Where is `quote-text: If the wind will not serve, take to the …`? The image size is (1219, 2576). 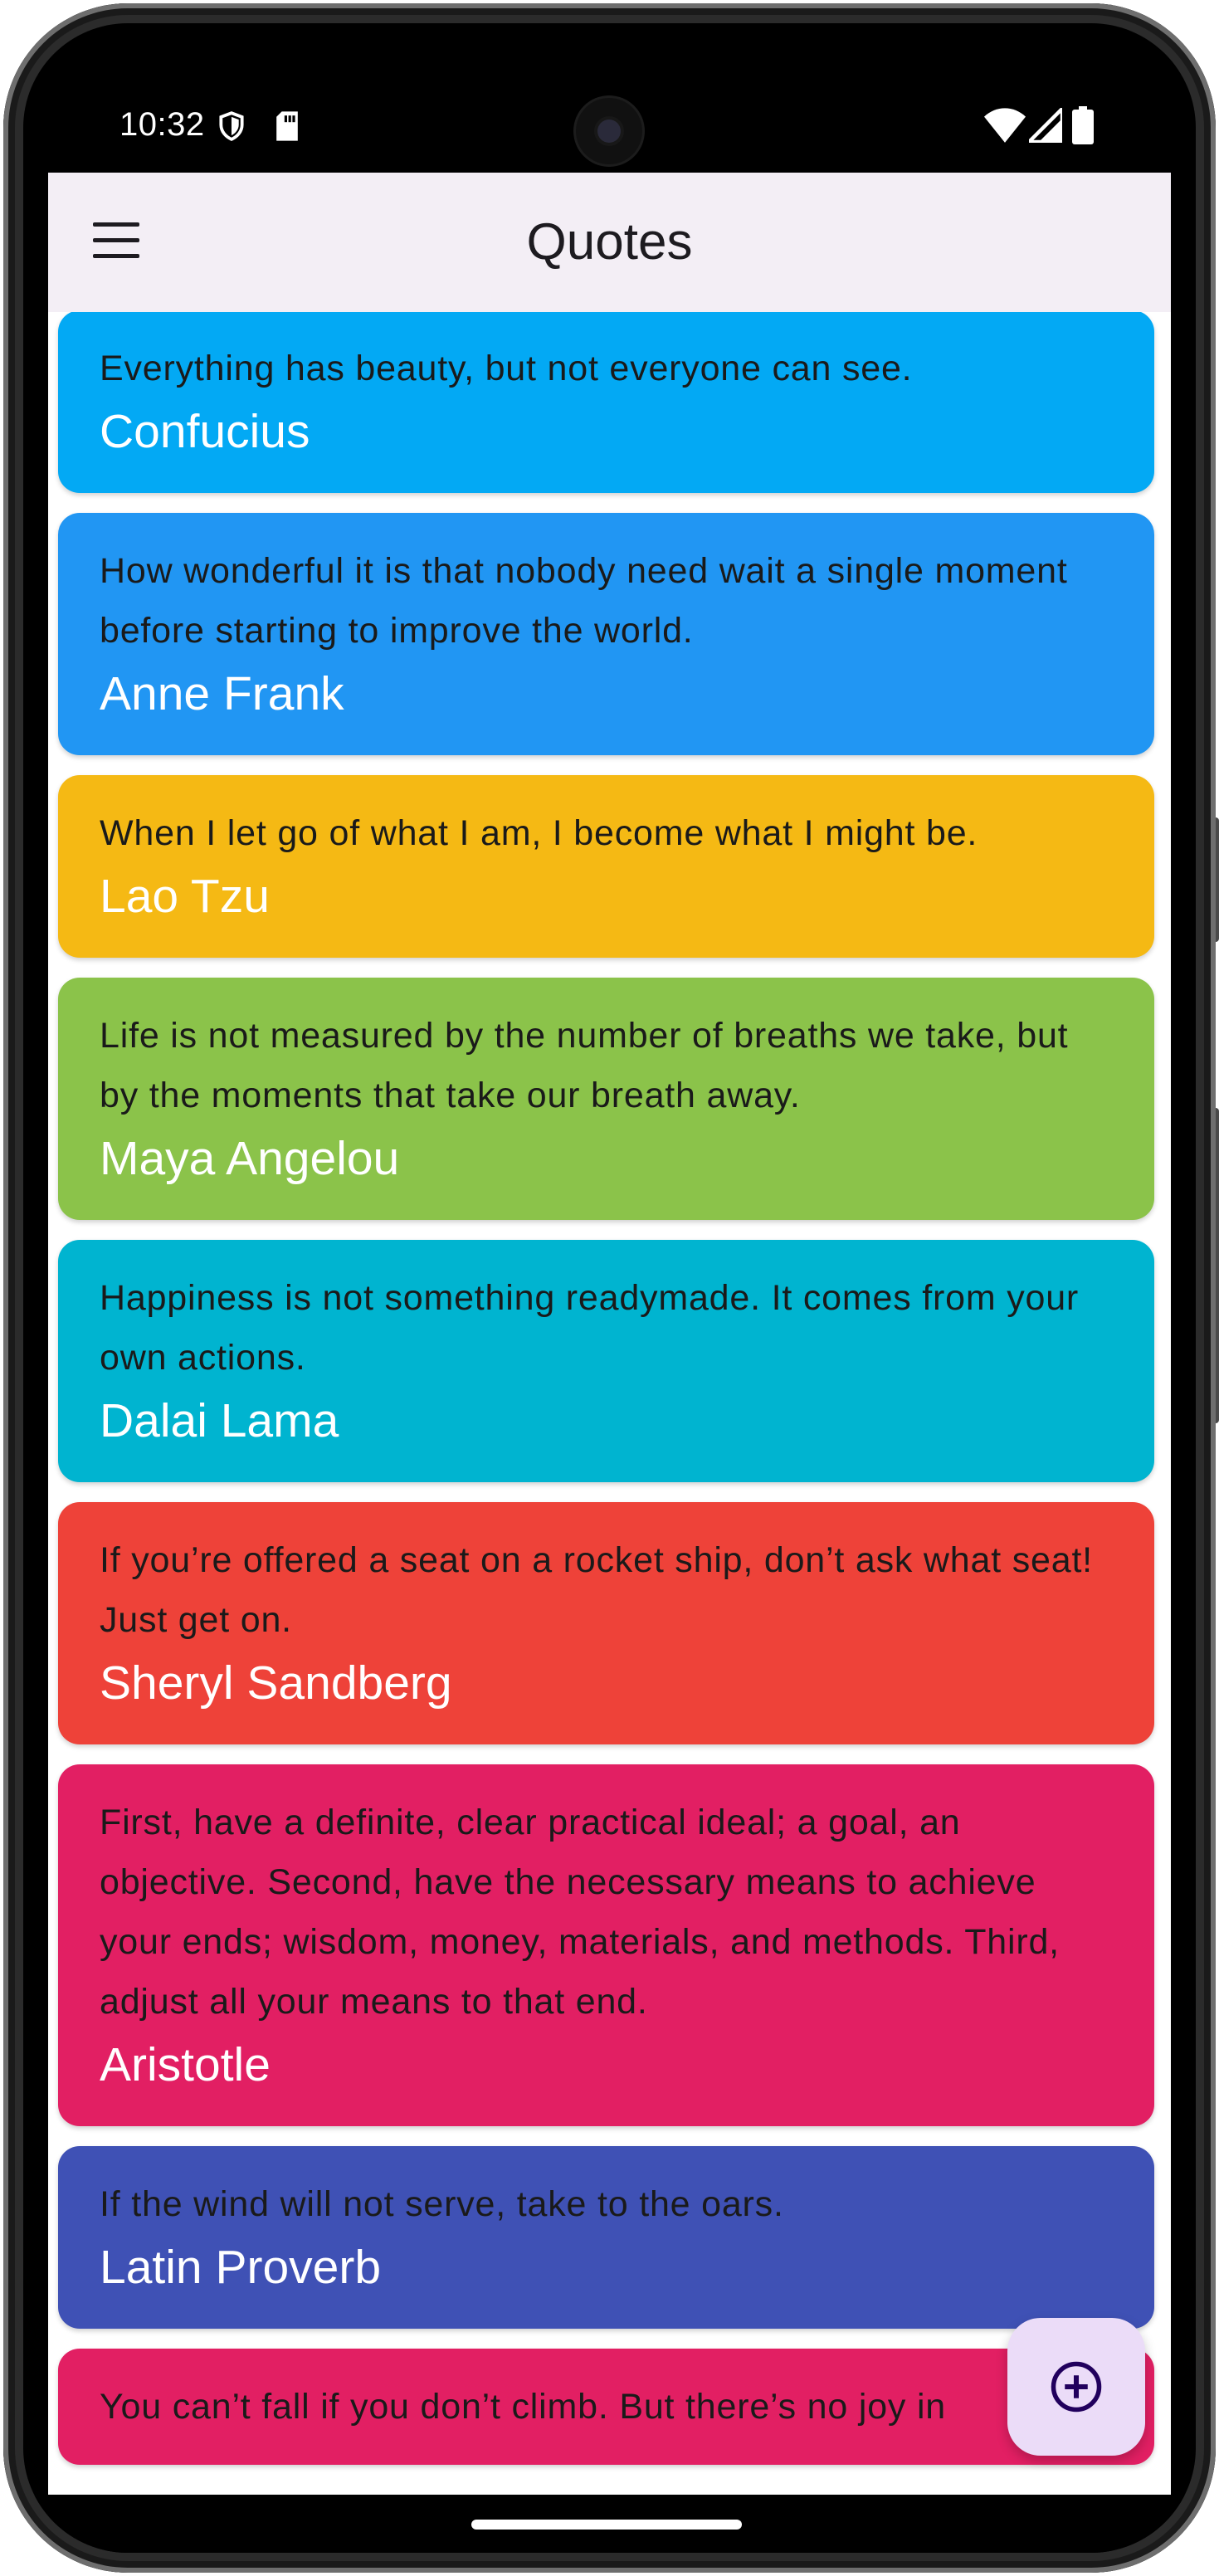
quote-text: If the wind will not serve, take to the … is located at coordinates (442, 2204).